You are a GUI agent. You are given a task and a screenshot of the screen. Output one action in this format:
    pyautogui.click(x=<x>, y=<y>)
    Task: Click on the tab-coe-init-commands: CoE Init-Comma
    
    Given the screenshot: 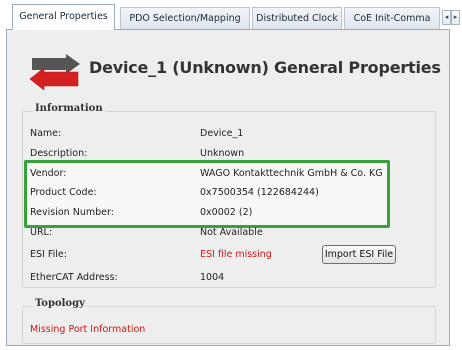 What is the action you would take?
    pyautogui.click(x=392, y=18)
    